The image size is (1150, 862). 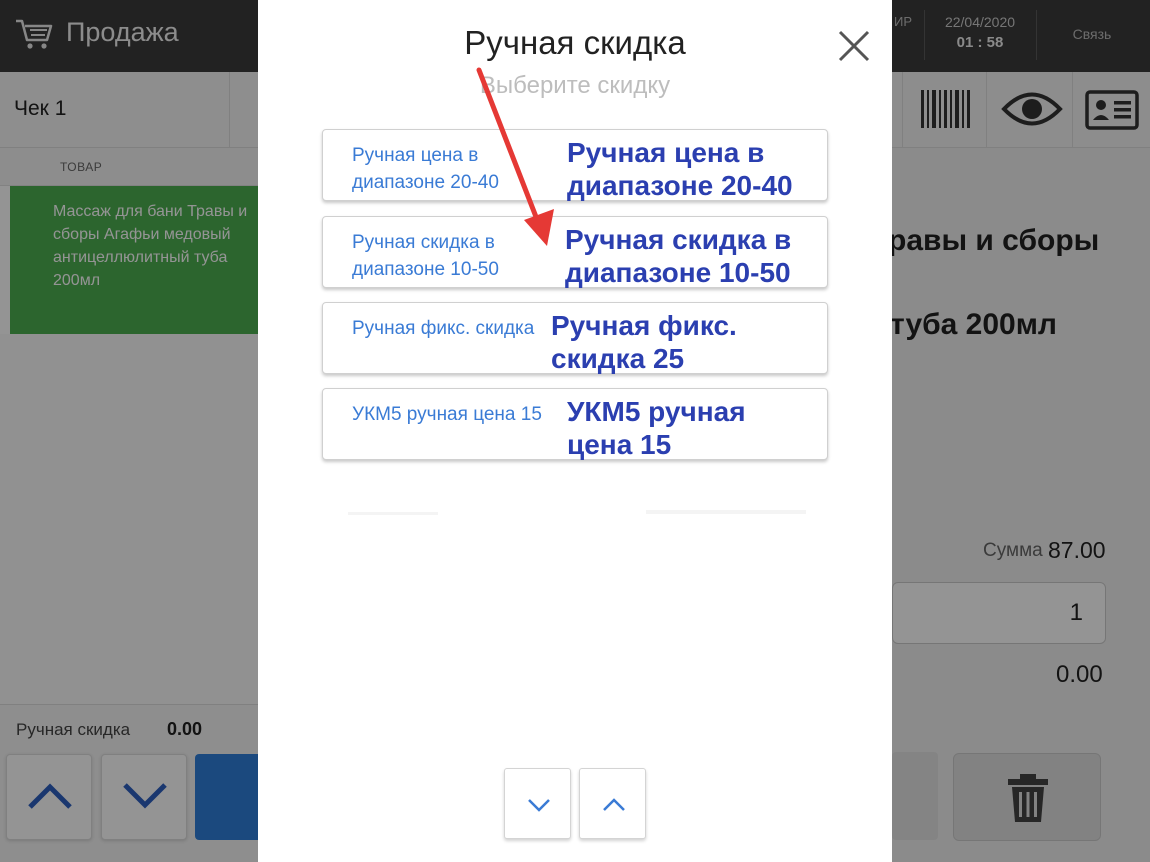 What do you see at coordinates (854, 46) in the screenshot?
I see `close-icon` at bounding box center [854, 46].